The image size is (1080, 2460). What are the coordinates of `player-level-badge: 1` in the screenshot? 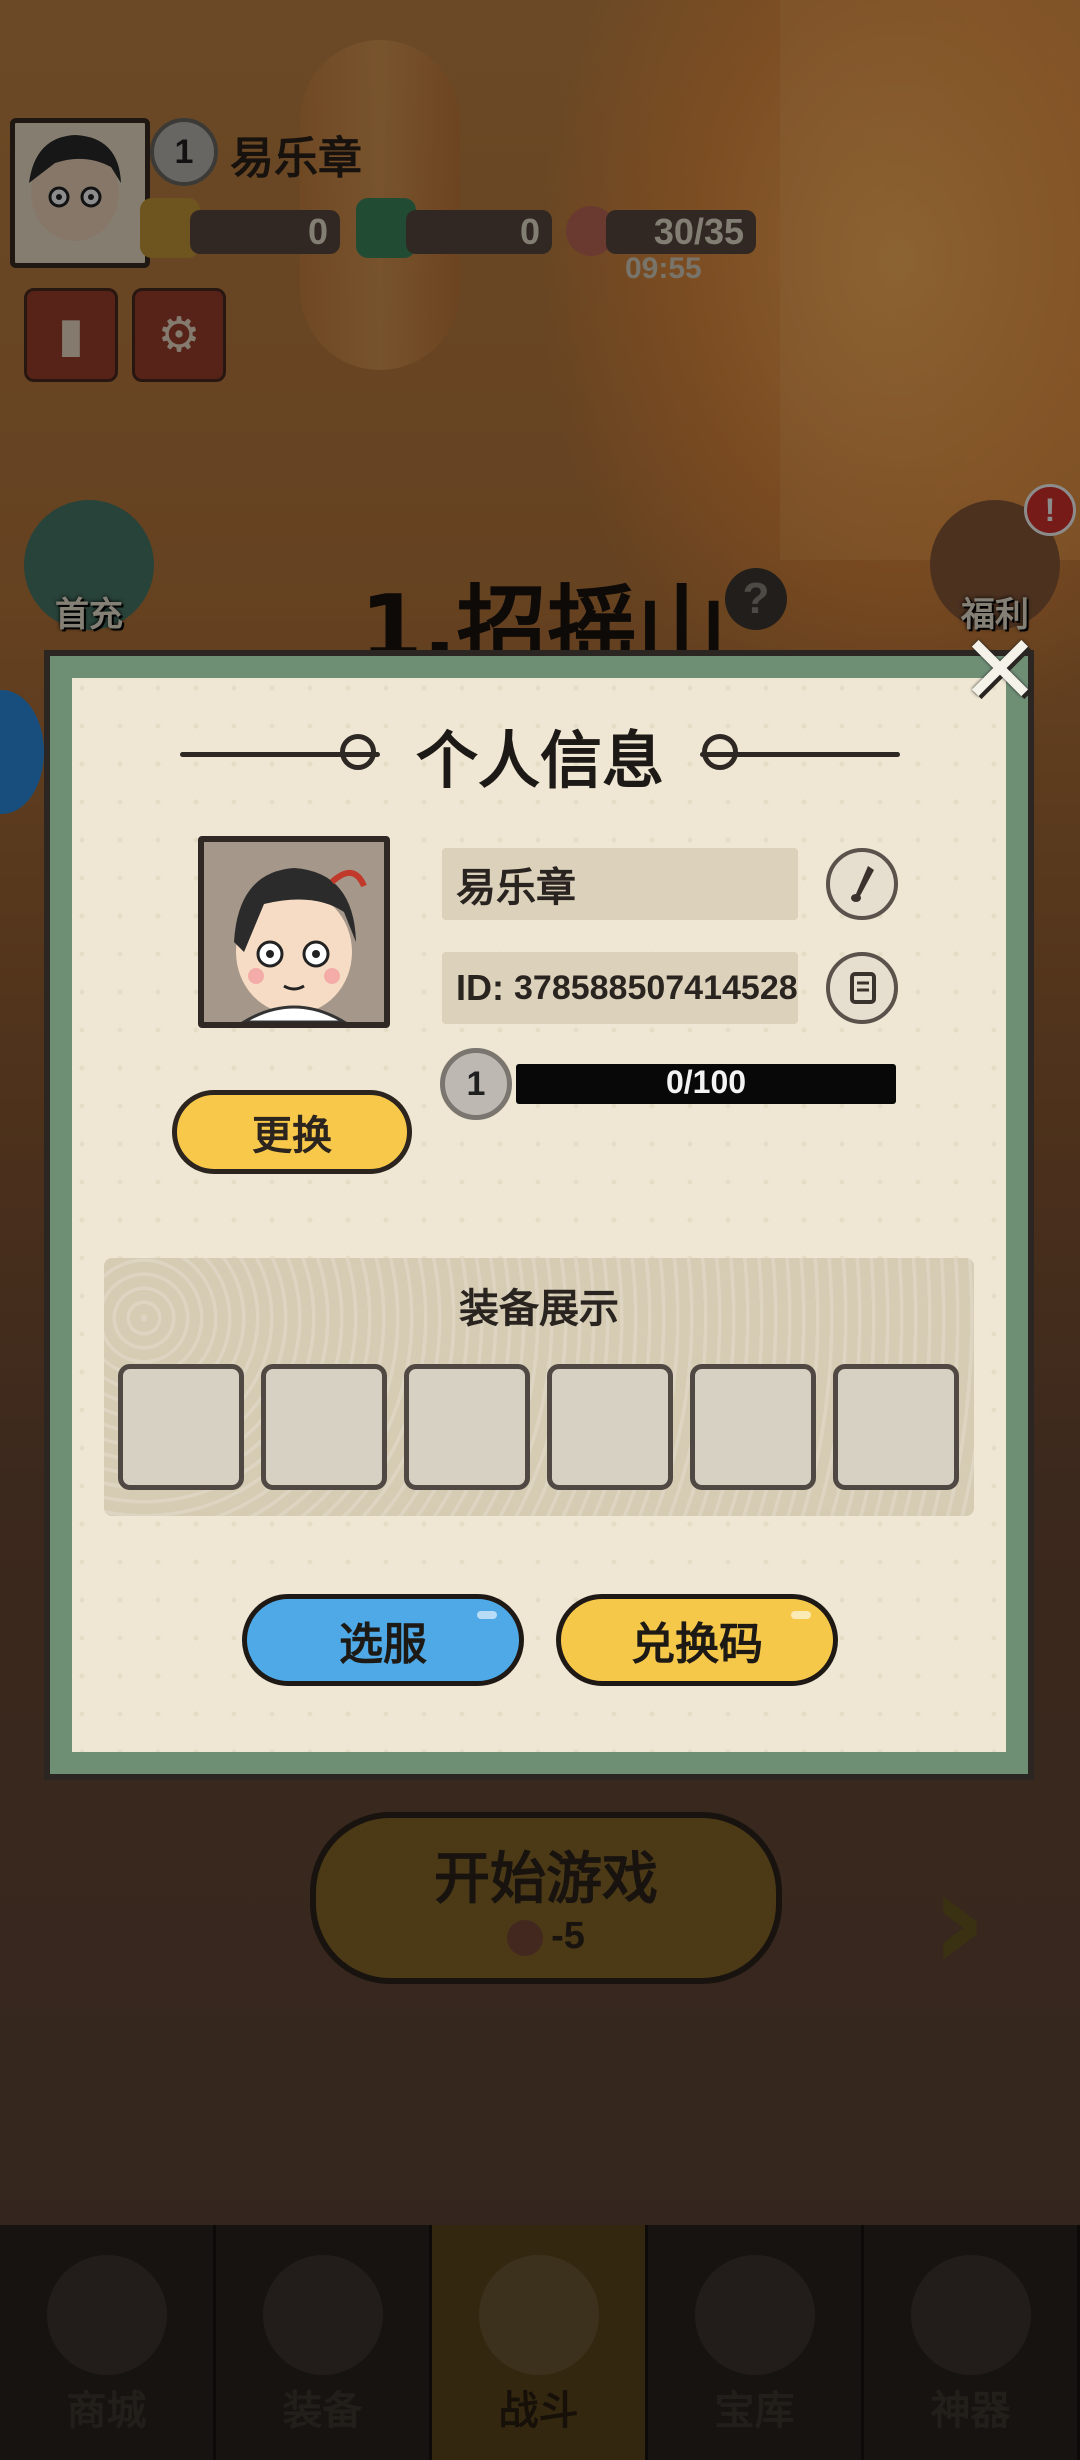 It's located at (476, 1084).